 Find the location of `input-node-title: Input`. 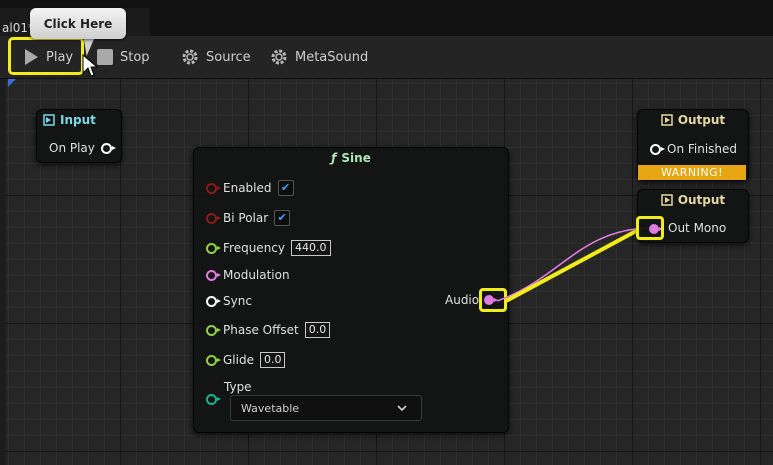

input-node-title: Input is located at coordinates (78, 120).